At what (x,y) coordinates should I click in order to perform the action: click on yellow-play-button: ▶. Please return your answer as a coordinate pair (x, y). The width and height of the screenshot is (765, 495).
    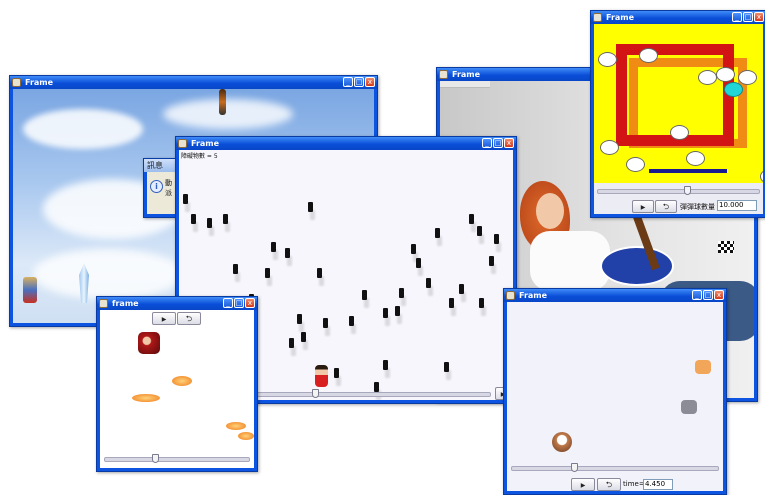
    Looking at the image, I should click on (643, 206).